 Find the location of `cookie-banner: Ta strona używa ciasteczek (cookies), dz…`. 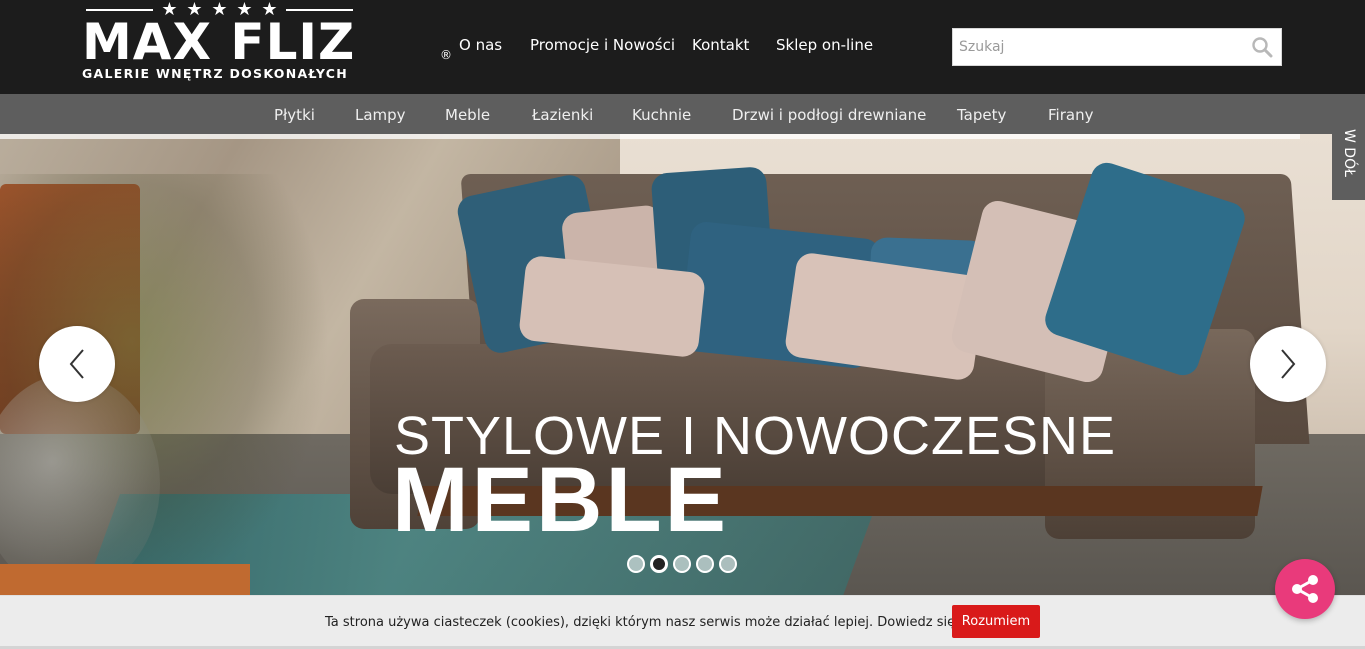

cookie-banner: Ta strona używa ciasteczek (cookies), dz… is located at coordinates (682, 622).